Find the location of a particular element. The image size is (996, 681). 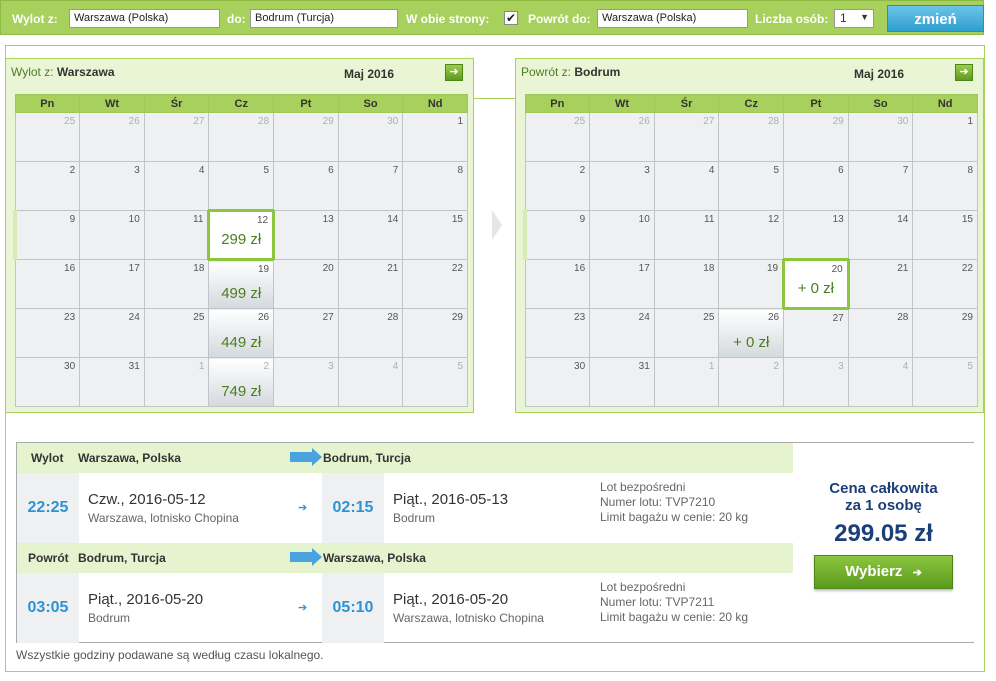

calendar-day: 10 is located at coordinates (622, 235).